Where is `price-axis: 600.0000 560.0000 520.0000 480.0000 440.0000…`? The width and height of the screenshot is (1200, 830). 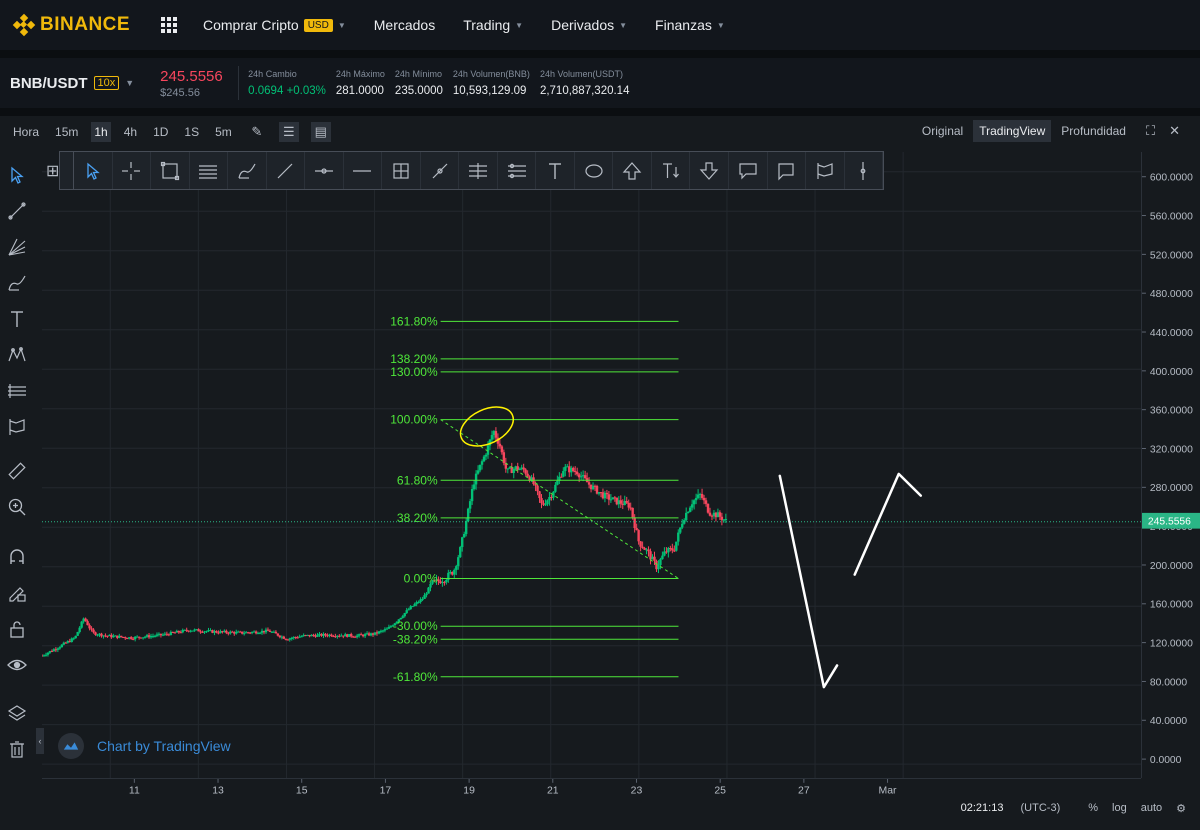
price-axis: 600.0000 560.0000 520.0000 480.0000 440.0000… is located at coordinates (1170, 465).